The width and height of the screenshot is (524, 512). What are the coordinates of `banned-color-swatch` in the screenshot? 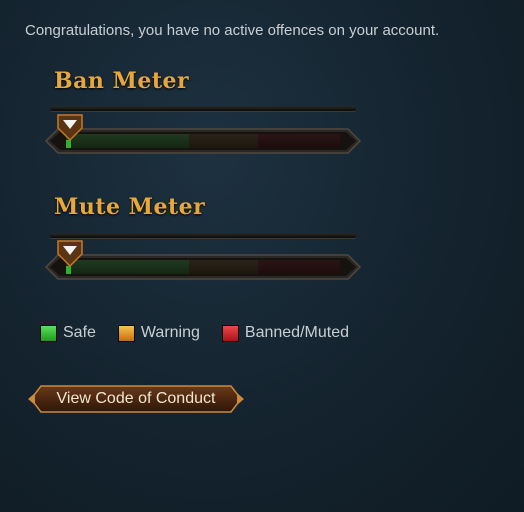 It's located at (230, 333).